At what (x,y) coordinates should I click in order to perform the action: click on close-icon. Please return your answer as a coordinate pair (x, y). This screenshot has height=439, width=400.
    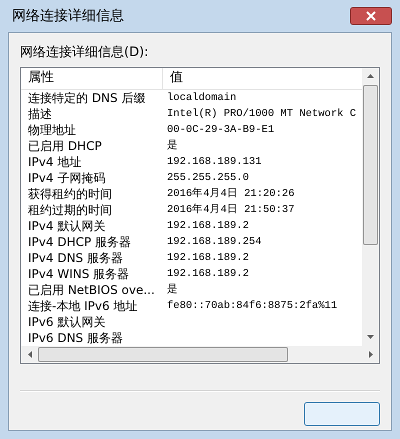
    Looking at the image, I should click on (371, 16).